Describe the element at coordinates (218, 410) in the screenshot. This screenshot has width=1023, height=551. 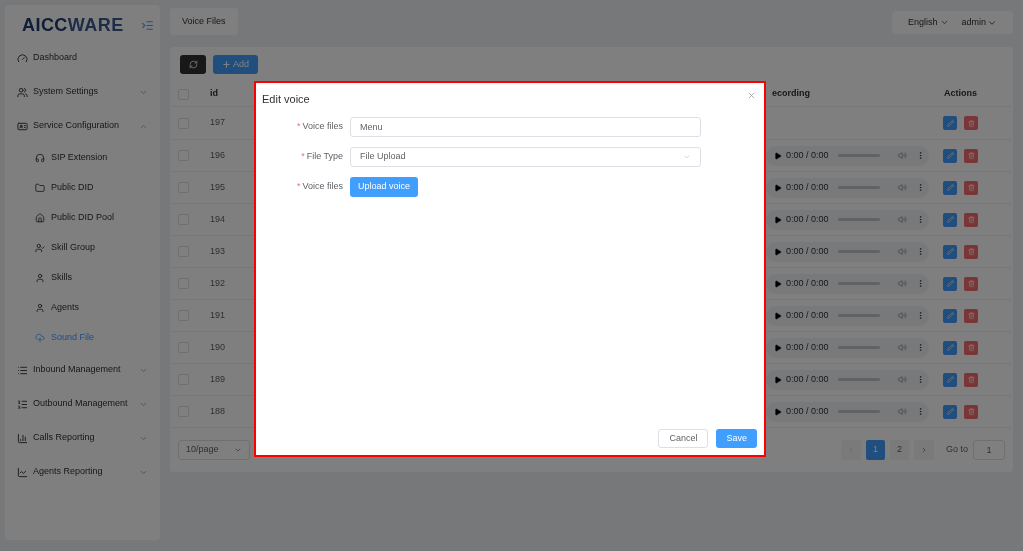
I see `table-cell: 188` at that location.